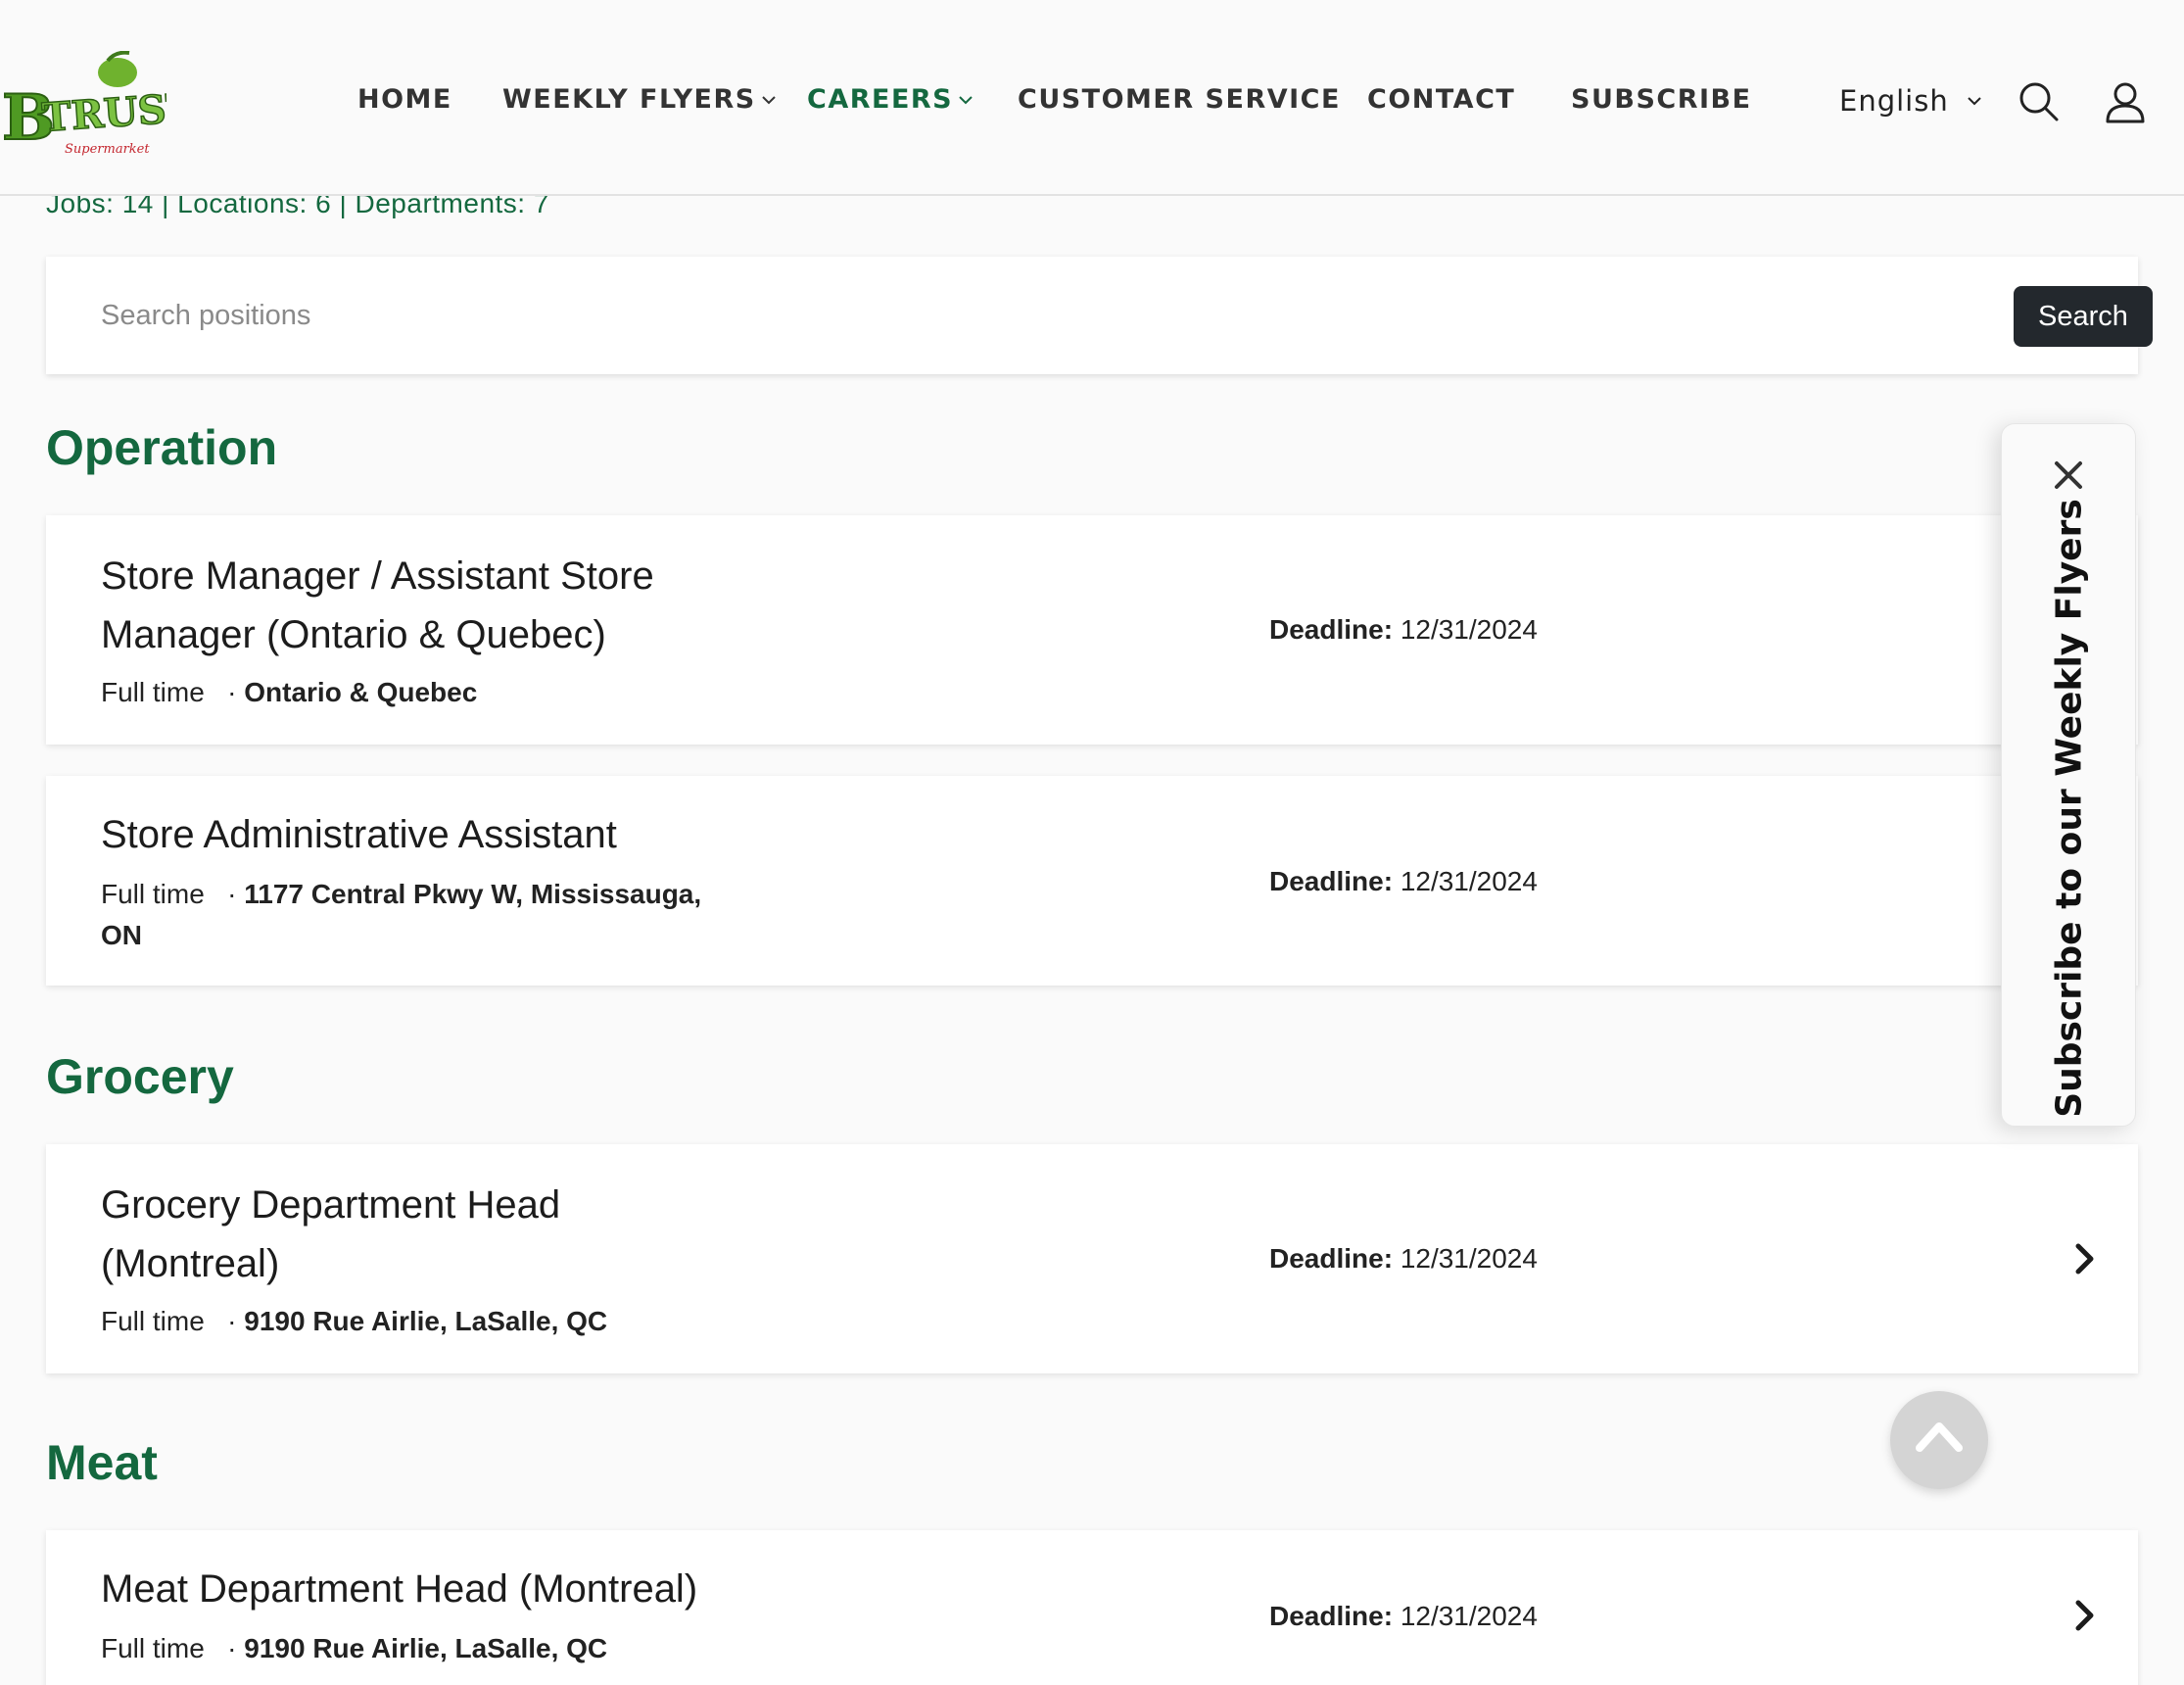 The height and width of the screenshot is (1685, 2184). Describe the element at coordinates (361, 692) in the screenshot. I see `job-location: Ontario & Quebec` at that location.